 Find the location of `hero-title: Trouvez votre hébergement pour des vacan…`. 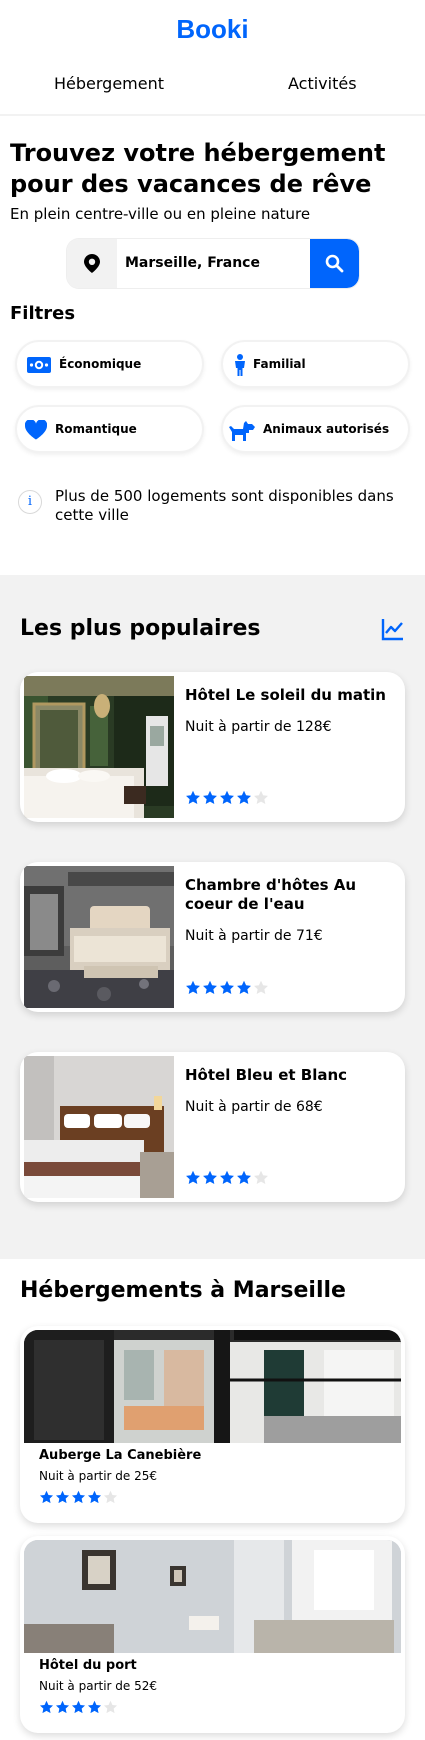

hero-title: Trouvez votre hébergement pour des vacan… is located at coordinates (198, 168).